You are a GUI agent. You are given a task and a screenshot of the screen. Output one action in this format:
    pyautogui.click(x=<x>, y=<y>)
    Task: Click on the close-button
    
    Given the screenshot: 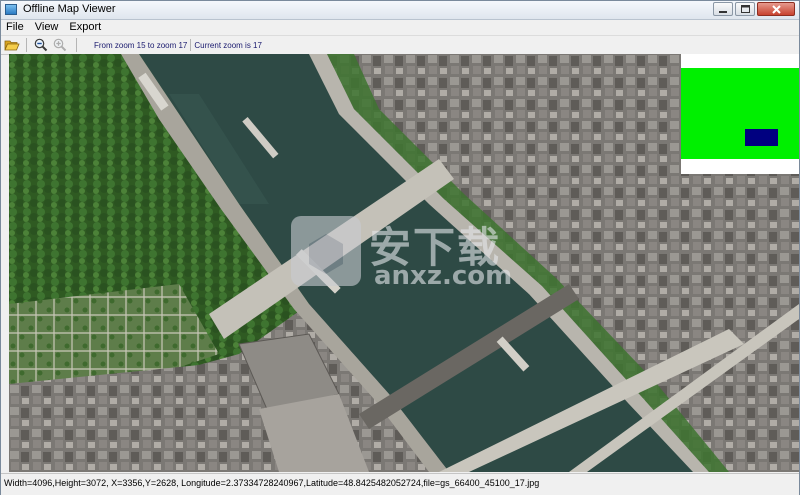 What is the action you would take?
    pyautogui.click(x=776, y=9)
    